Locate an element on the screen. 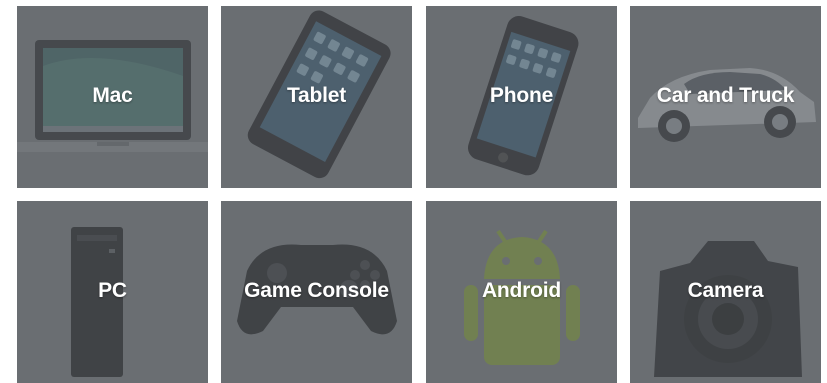 The height and width of the screenshot is (383, 827). category-label: Game Console is located at coordinates (316, 290).